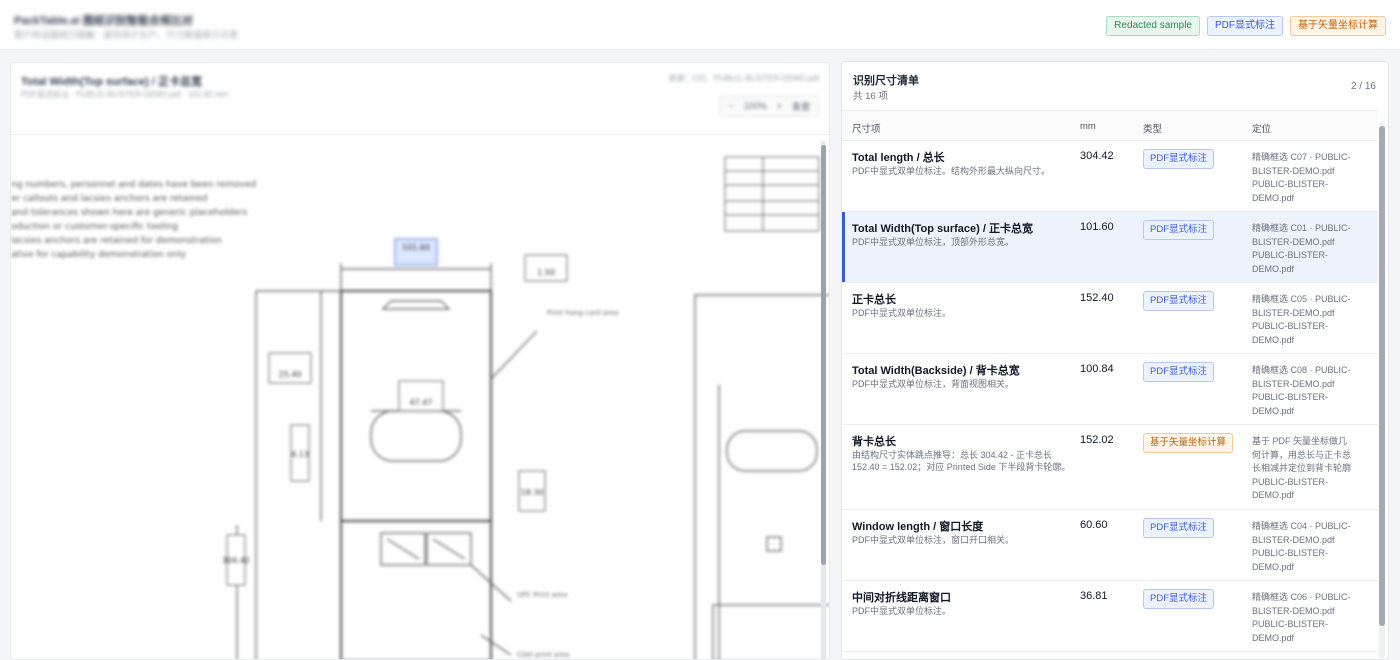 This screenshot has width=1400, height=660. What do you see at coordinates (542, 595) in the screenshot?
I see `drawing-label: UPC Print area` at bounding box center [542, 595].